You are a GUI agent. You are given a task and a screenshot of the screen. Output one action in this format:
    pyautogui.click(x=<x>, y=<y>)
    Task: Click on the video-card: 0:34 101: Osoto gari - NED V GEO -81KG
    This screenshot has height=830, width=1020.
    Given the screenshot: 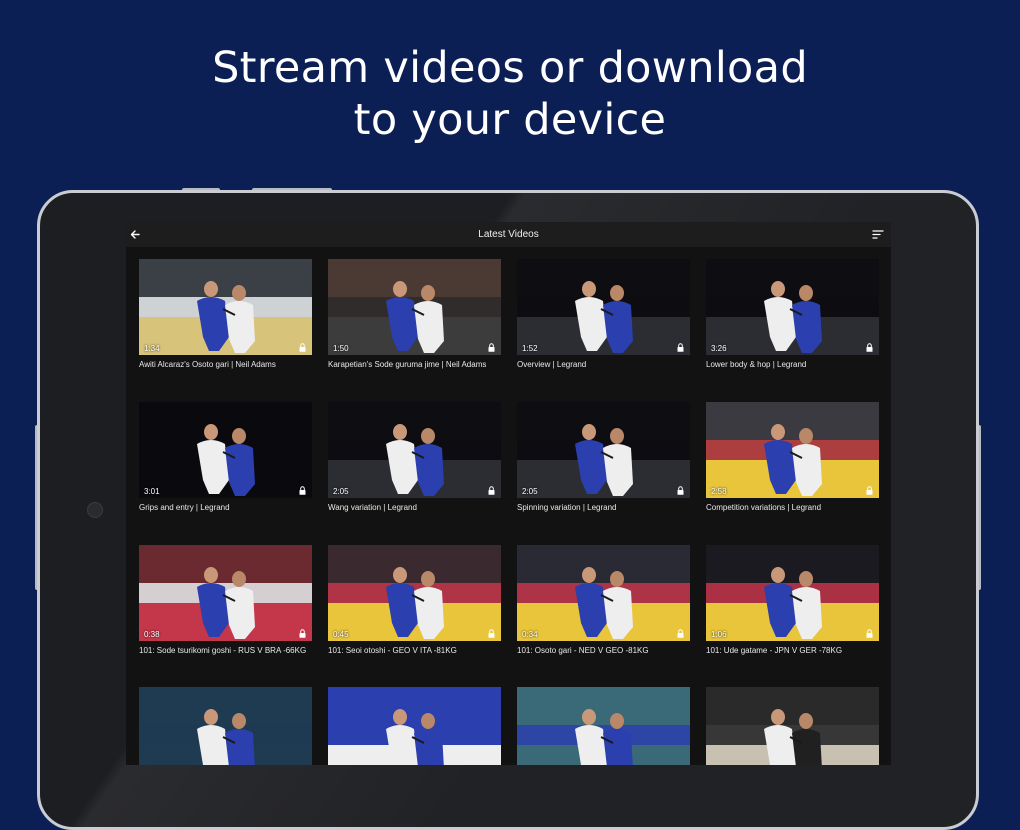 What is the action you would take?
    pyautogui.click(x=603, y=600)
    